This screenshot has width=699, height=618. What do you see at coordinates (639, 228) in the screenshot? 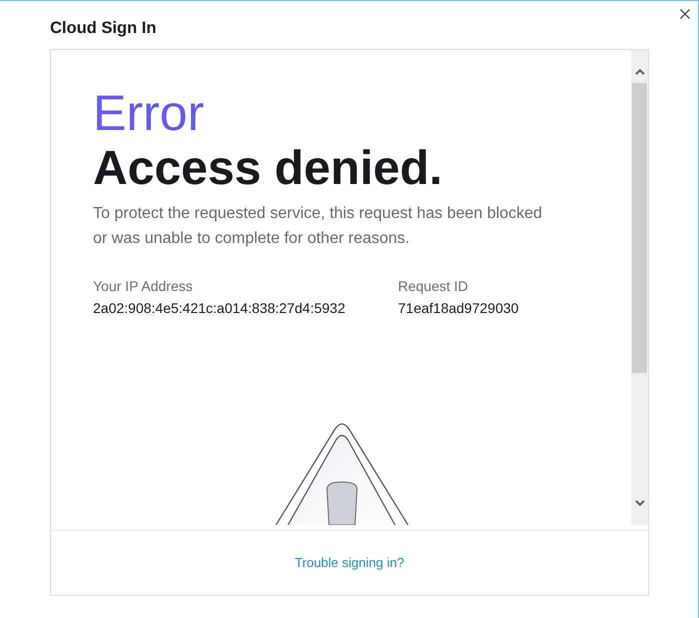
I see `scrollbar-thumb` at bounding box center [639, 228].